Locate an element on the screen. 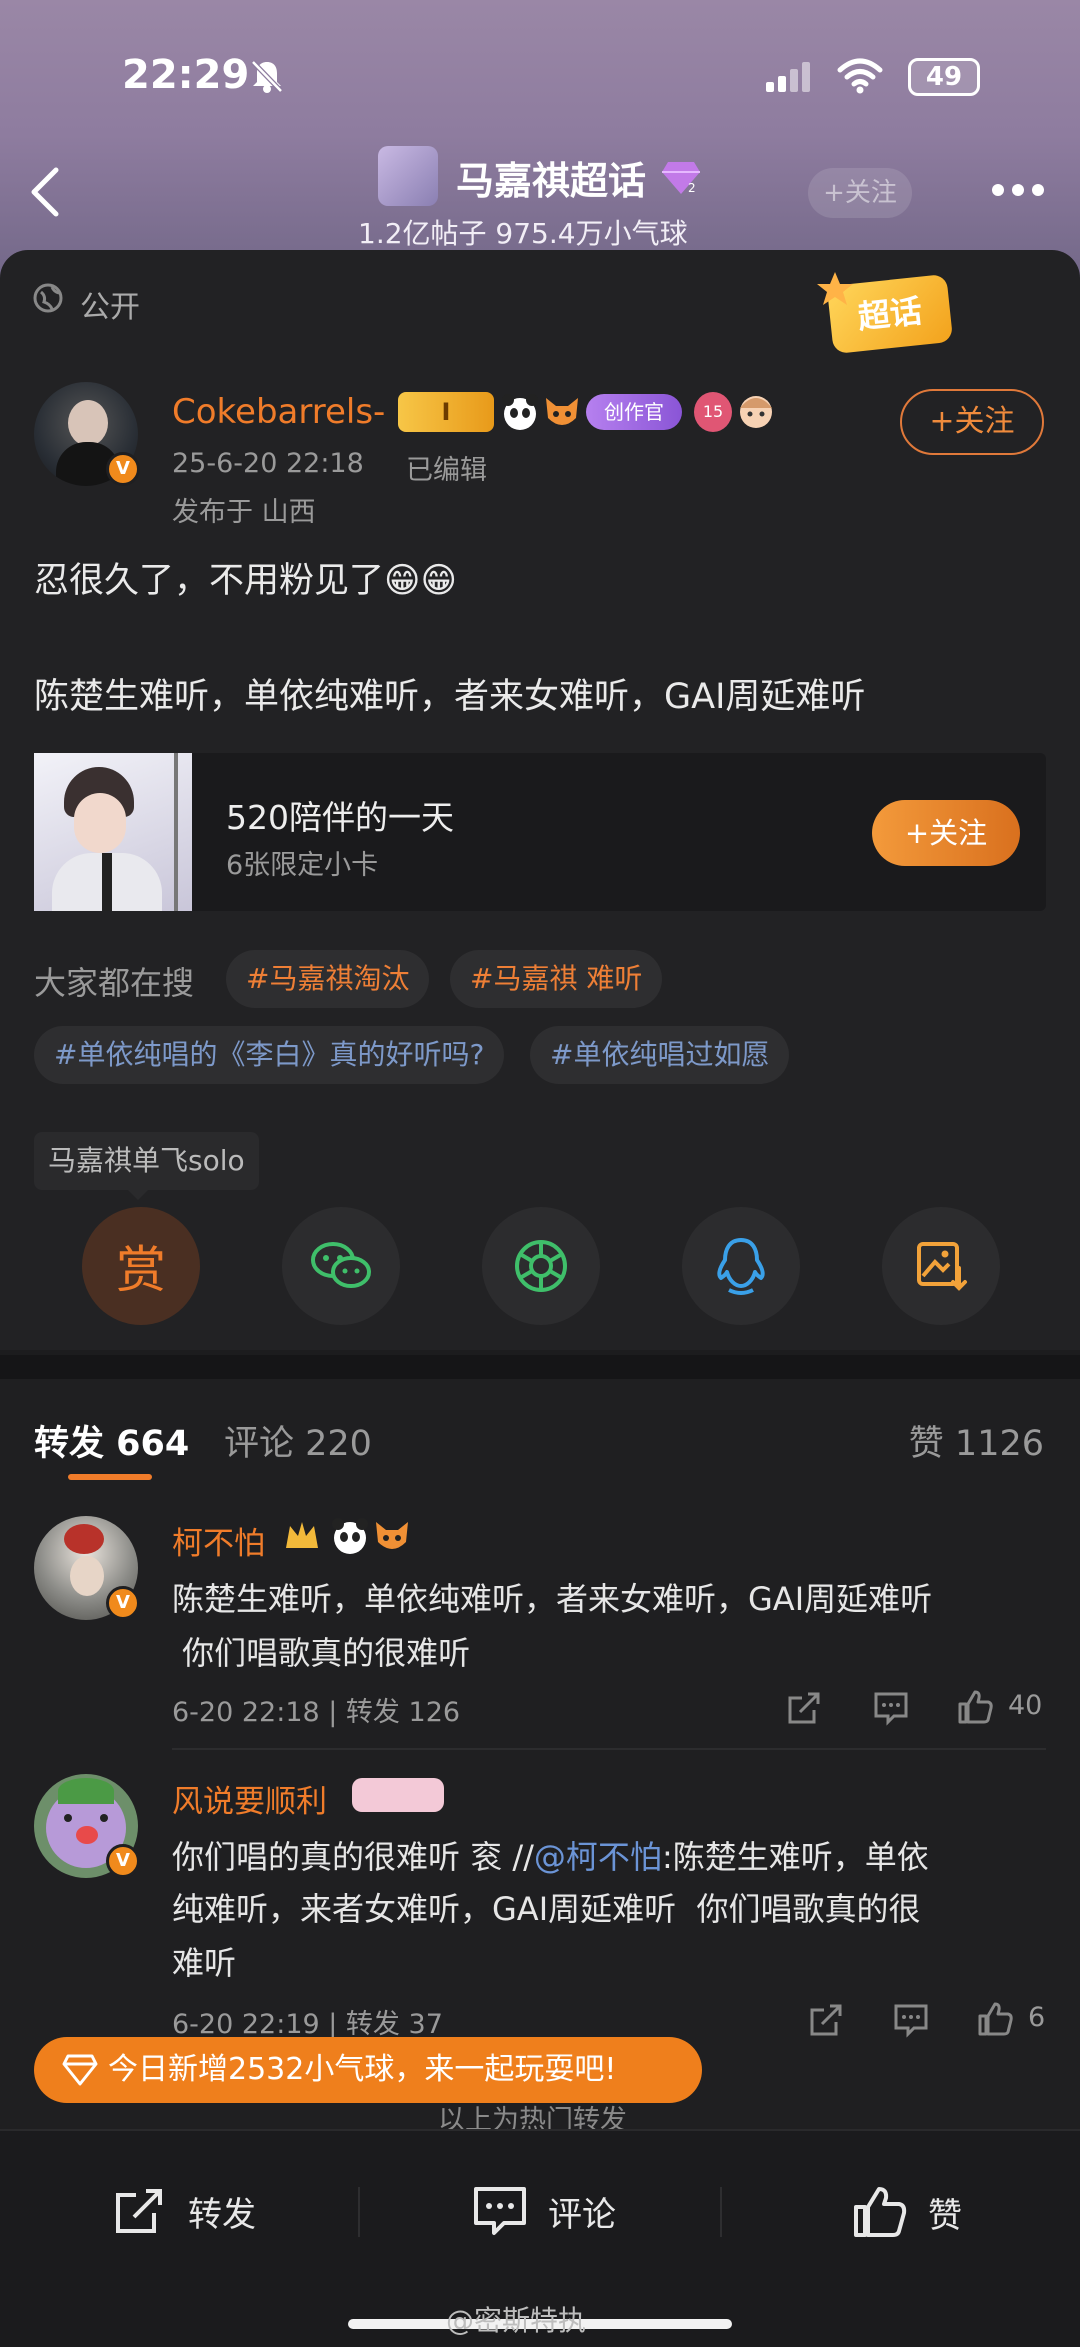  level-badge: I is located at coordinates (446, 412).